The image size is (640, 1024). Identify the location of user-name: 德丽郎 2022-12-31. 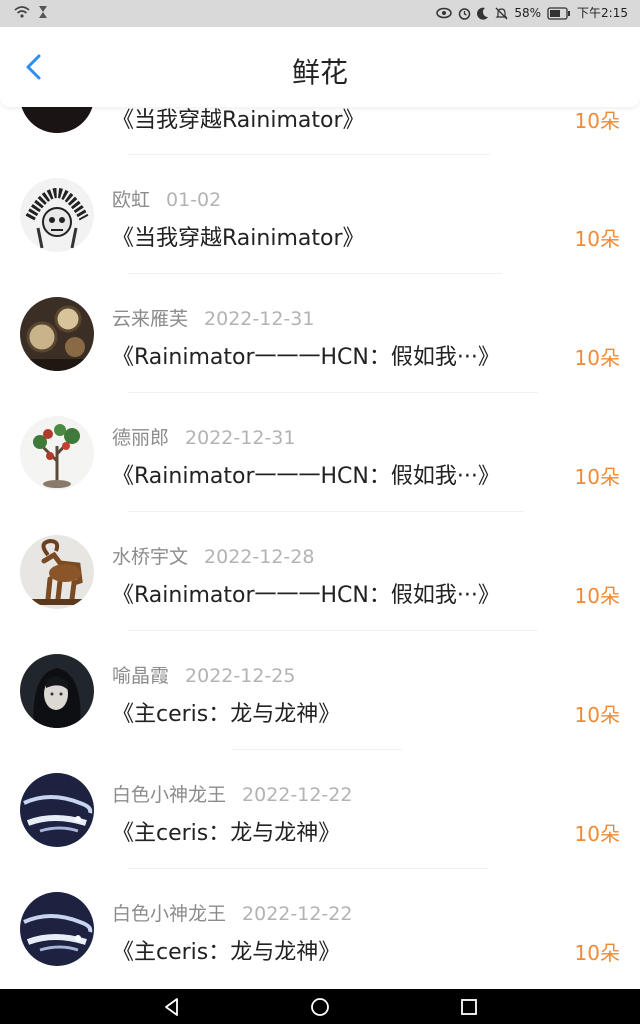
(204, 438).